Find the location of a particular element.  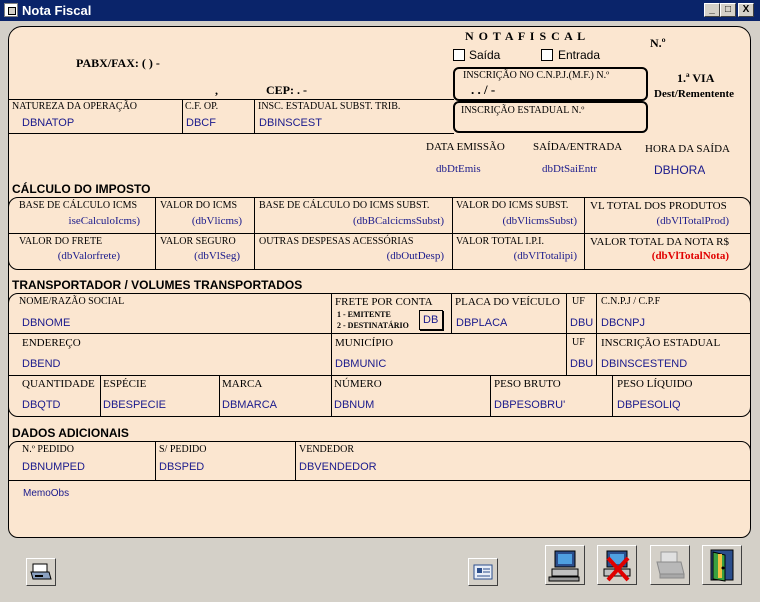

window-title: Nota Fiscal is located at coordinates (57, 10).